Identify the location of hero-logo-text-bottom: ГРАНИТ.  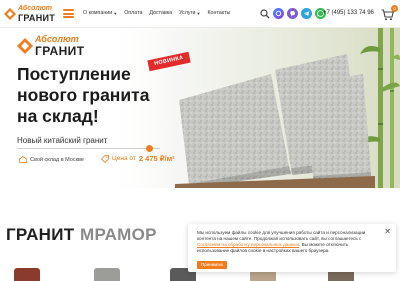
(60, 51).